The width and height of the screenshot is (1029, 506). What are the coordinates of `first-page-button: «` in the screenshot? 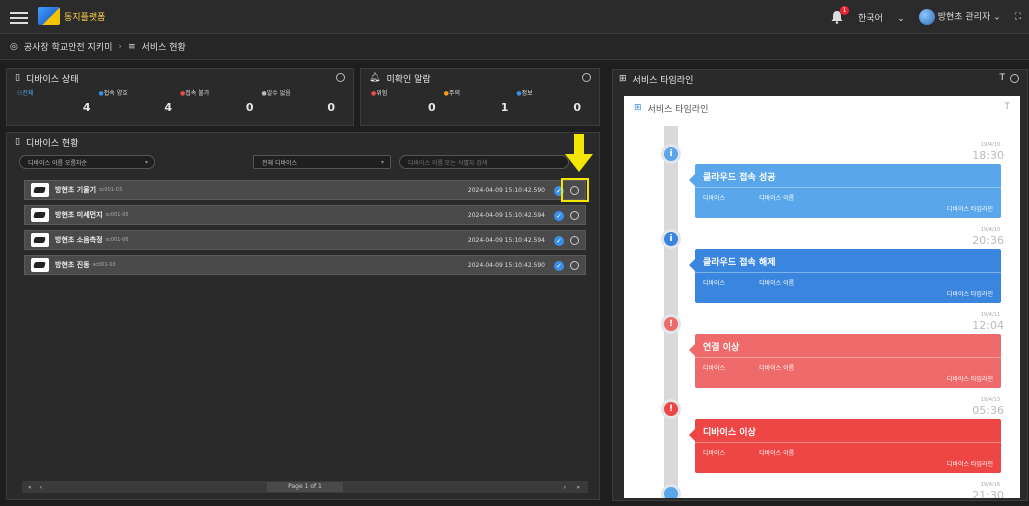 It's located at (30, 487).